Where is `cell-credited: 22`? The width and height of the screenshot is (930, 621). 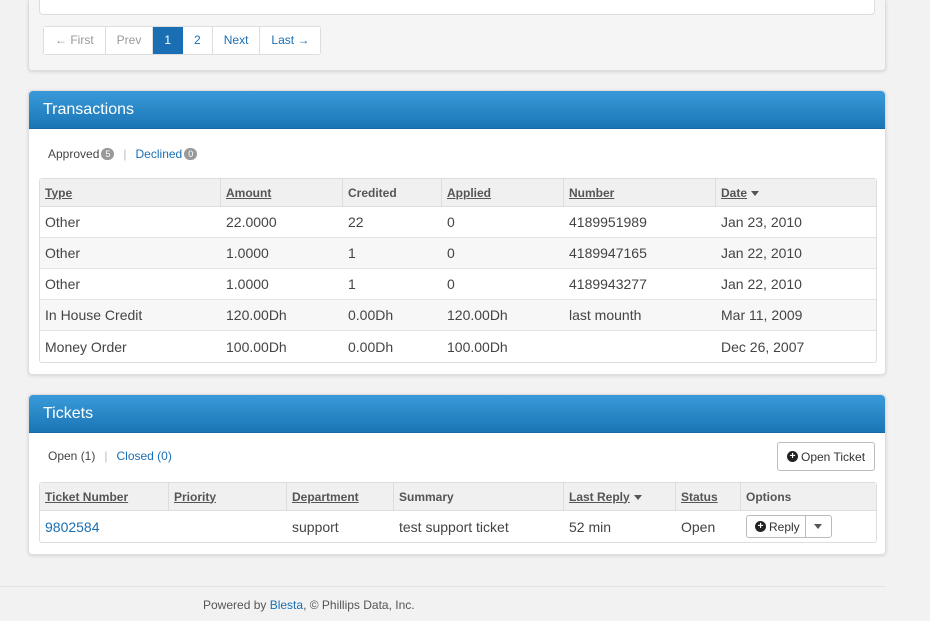
cell-credited: 22 is located at coordinates (392, 222).